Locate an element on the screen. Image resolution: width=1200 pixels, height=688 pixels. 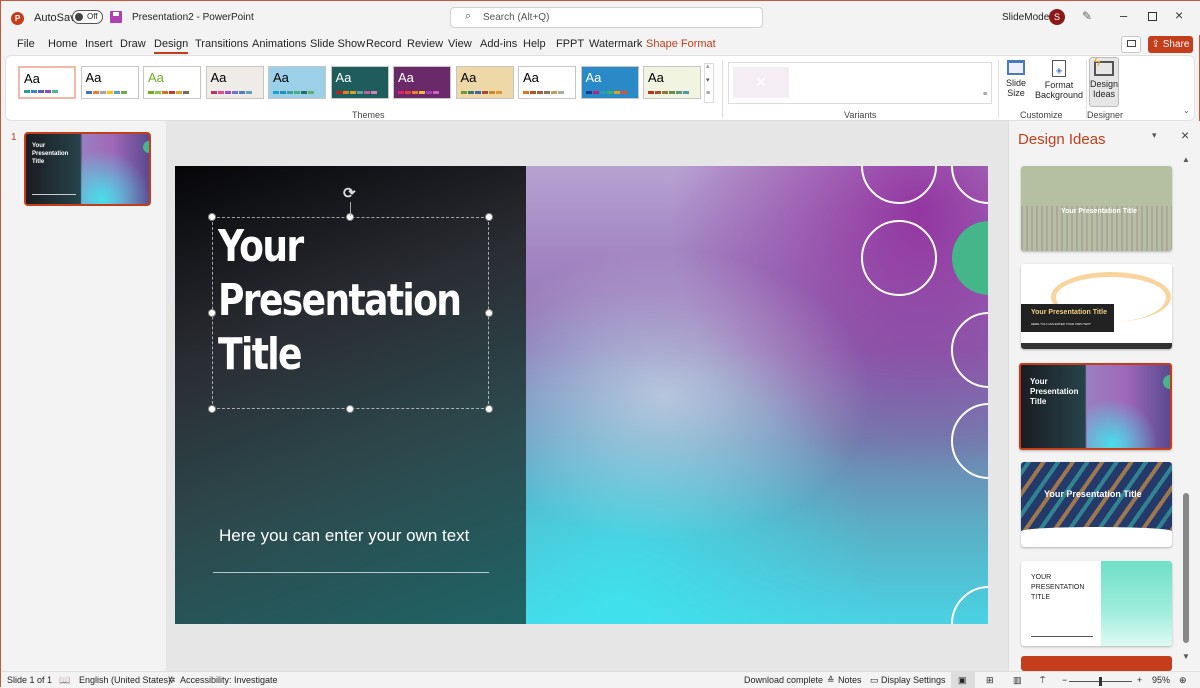
save-icon is located at coordinates (116, 17).